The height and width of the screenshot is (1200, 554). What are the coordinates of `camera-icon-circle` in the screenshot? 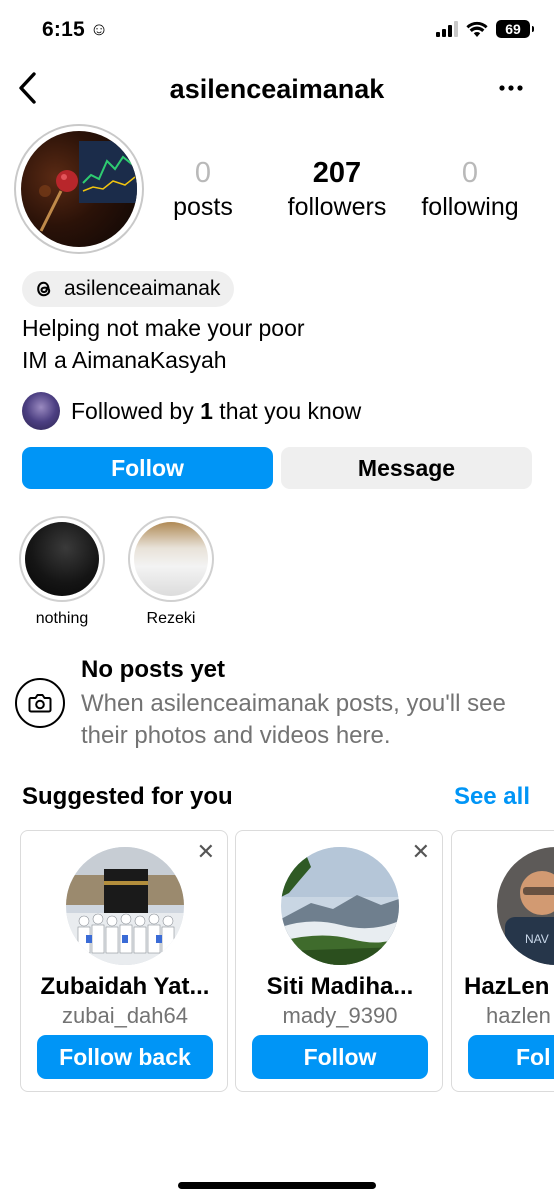 It's located at (40, 703).